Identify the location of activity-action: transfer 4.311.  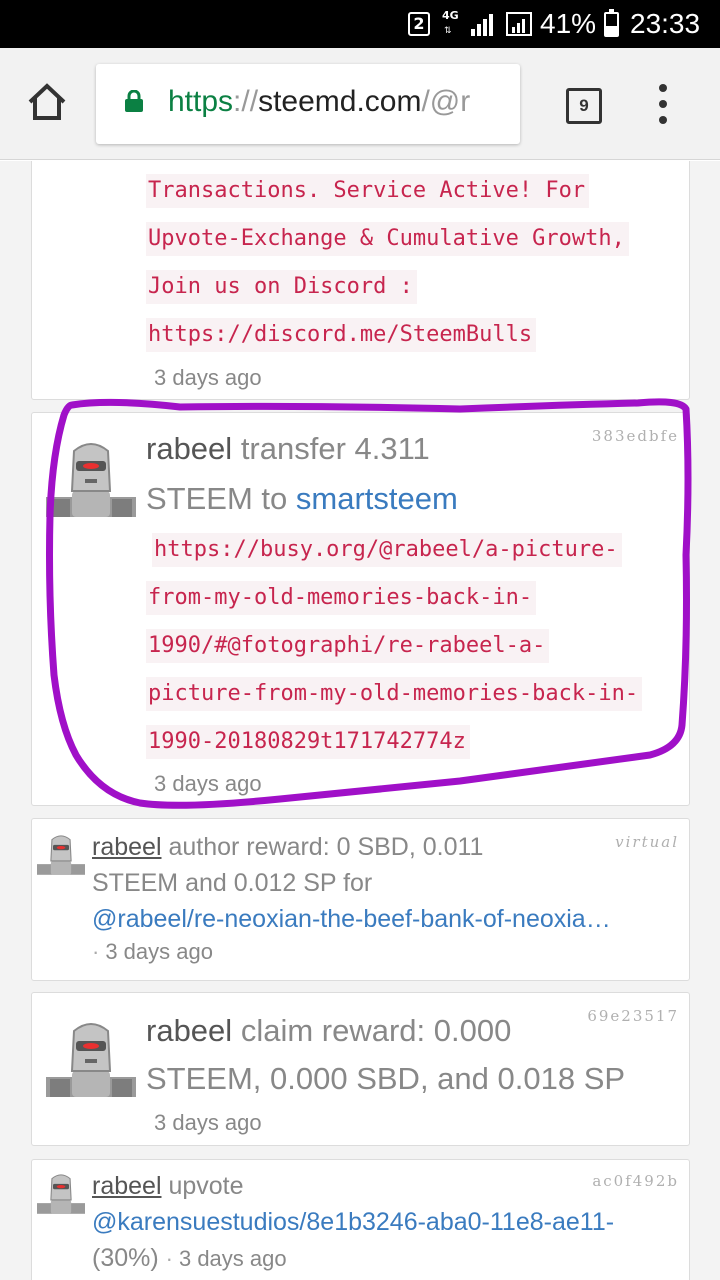
(335, 448).